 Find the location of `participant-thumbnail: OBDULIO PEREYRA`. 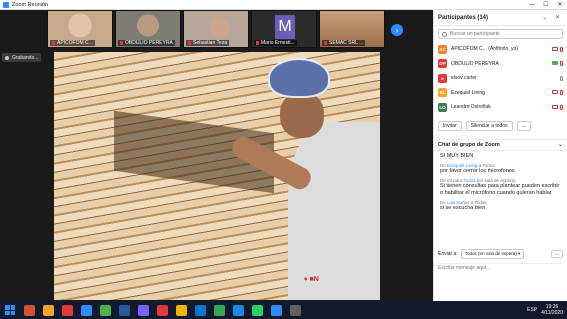

participant-thumbnail: OBDULIO PEREYRA is located at coordinates (148, 29).